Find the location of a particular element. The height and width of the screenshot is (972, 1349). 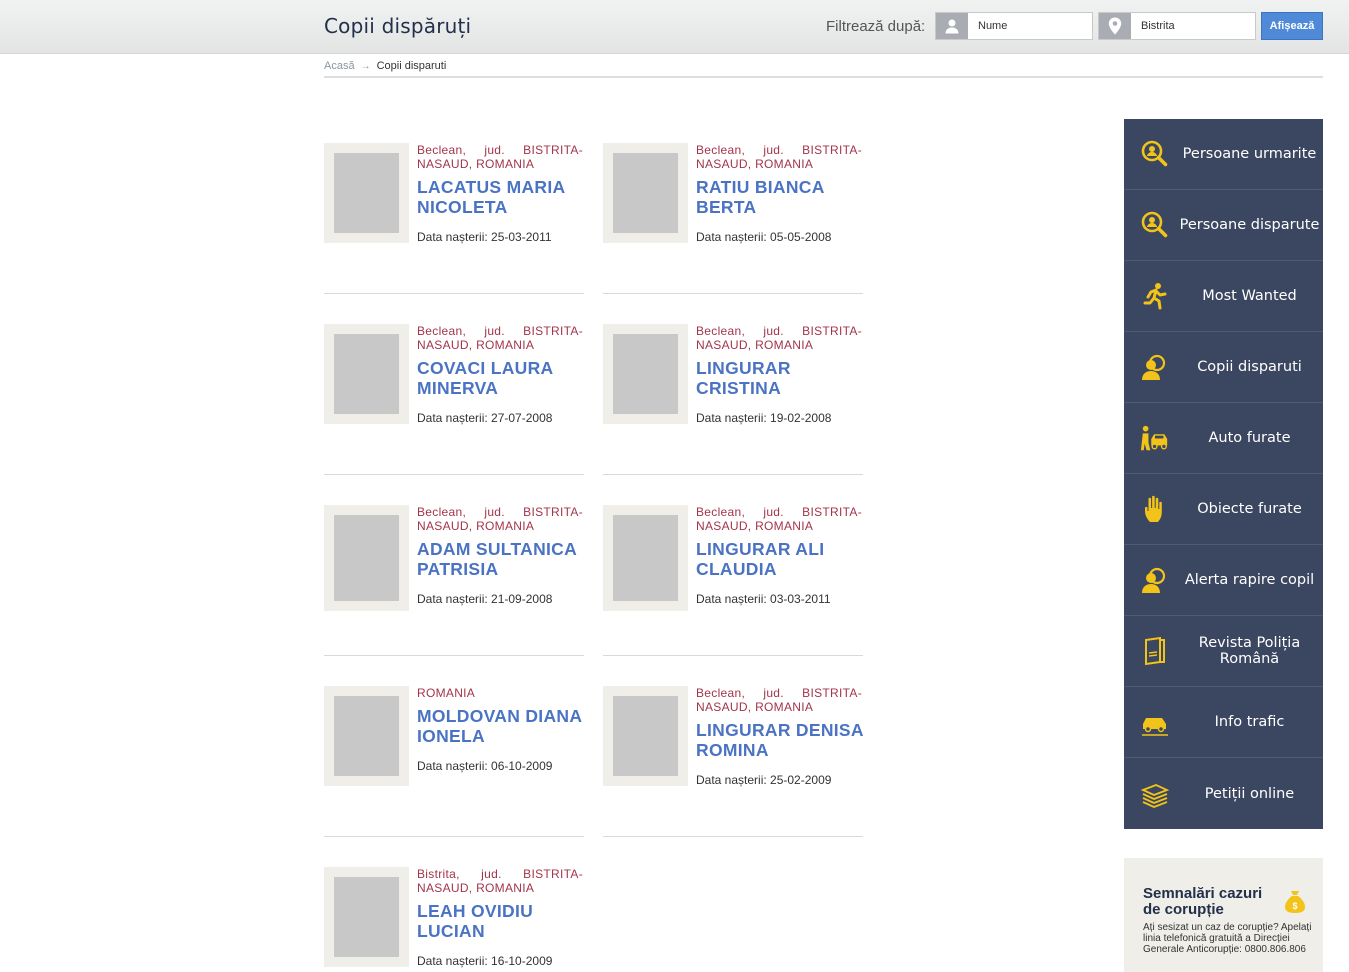

show-button: Afișează is located at coordinates (1292, 26).